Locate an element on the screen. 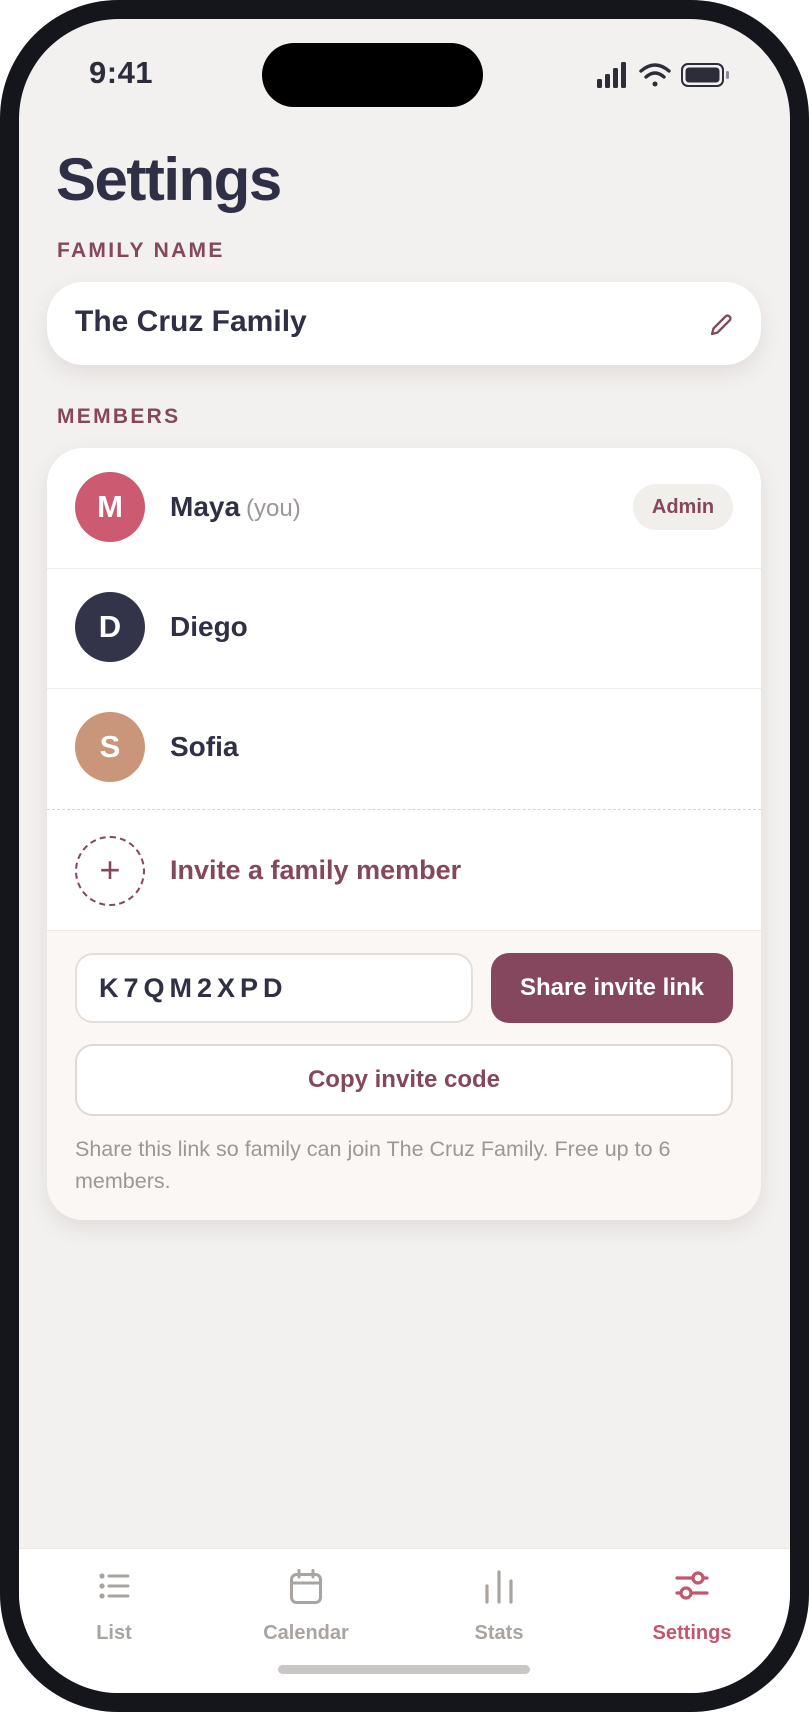 Image resolution: width=809 pixels, height=1712 pixels. calendar-icon is located at coordinates (306, 1586).